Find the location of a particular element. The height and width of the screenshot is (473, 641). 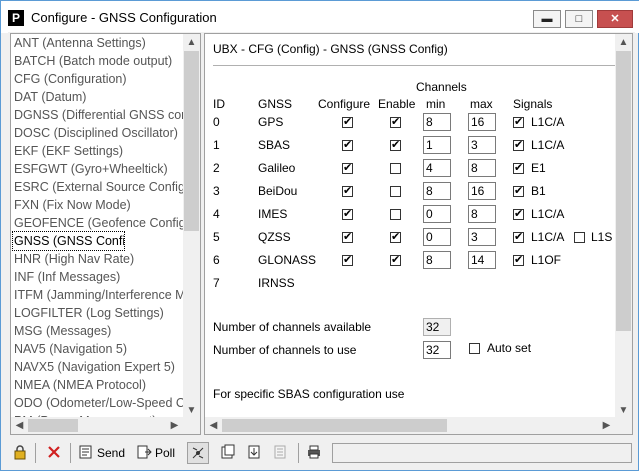

message-list-item: FXN (Fix Now Mode) is located at coordinates (98, 205).